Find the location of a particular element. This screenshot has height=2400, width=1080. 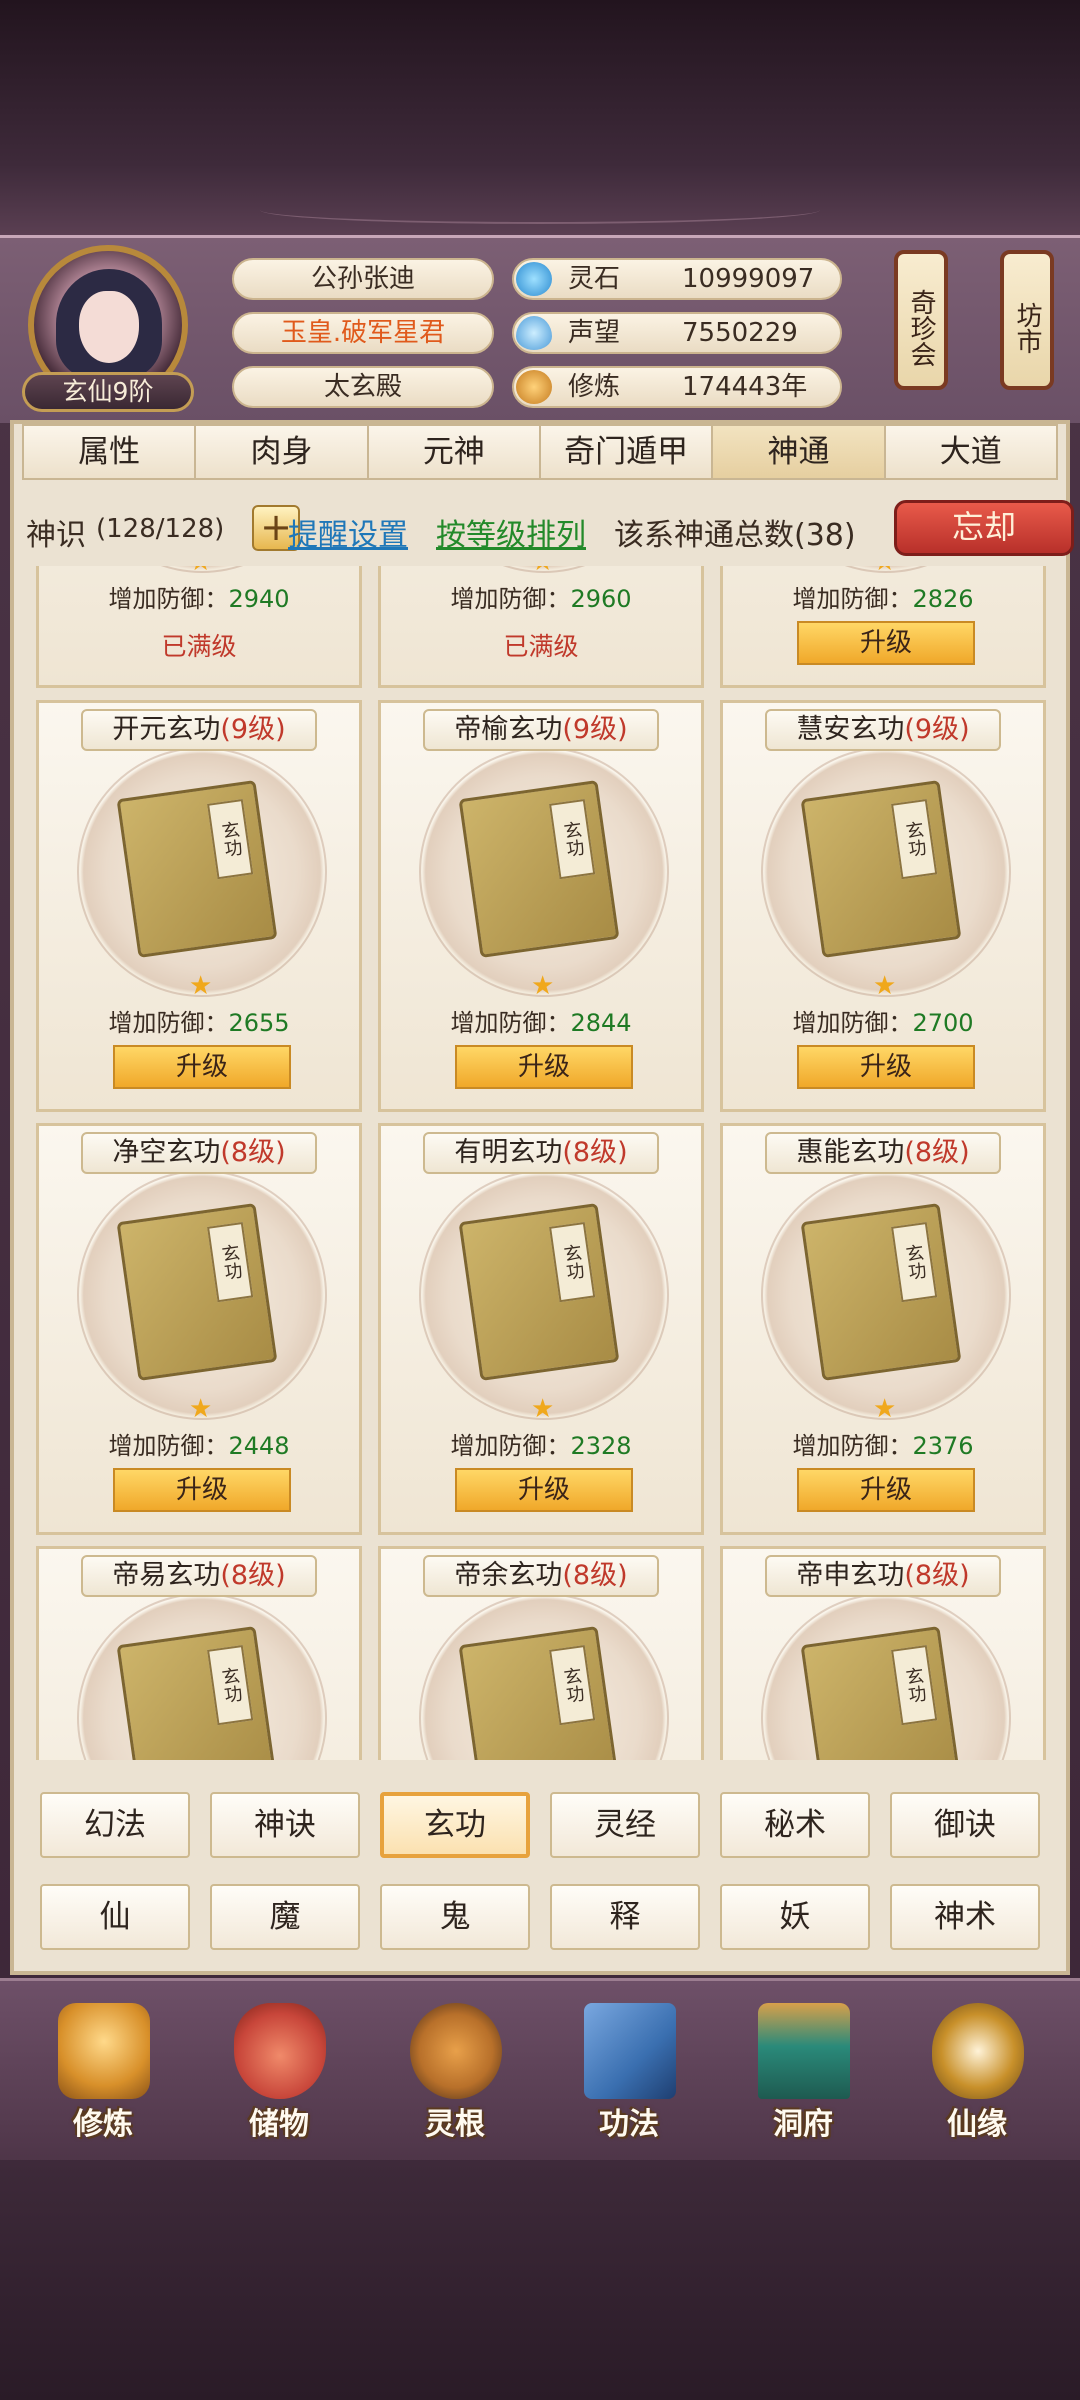

category-control-art: 御诀 is located at coordinates (965, 1825).